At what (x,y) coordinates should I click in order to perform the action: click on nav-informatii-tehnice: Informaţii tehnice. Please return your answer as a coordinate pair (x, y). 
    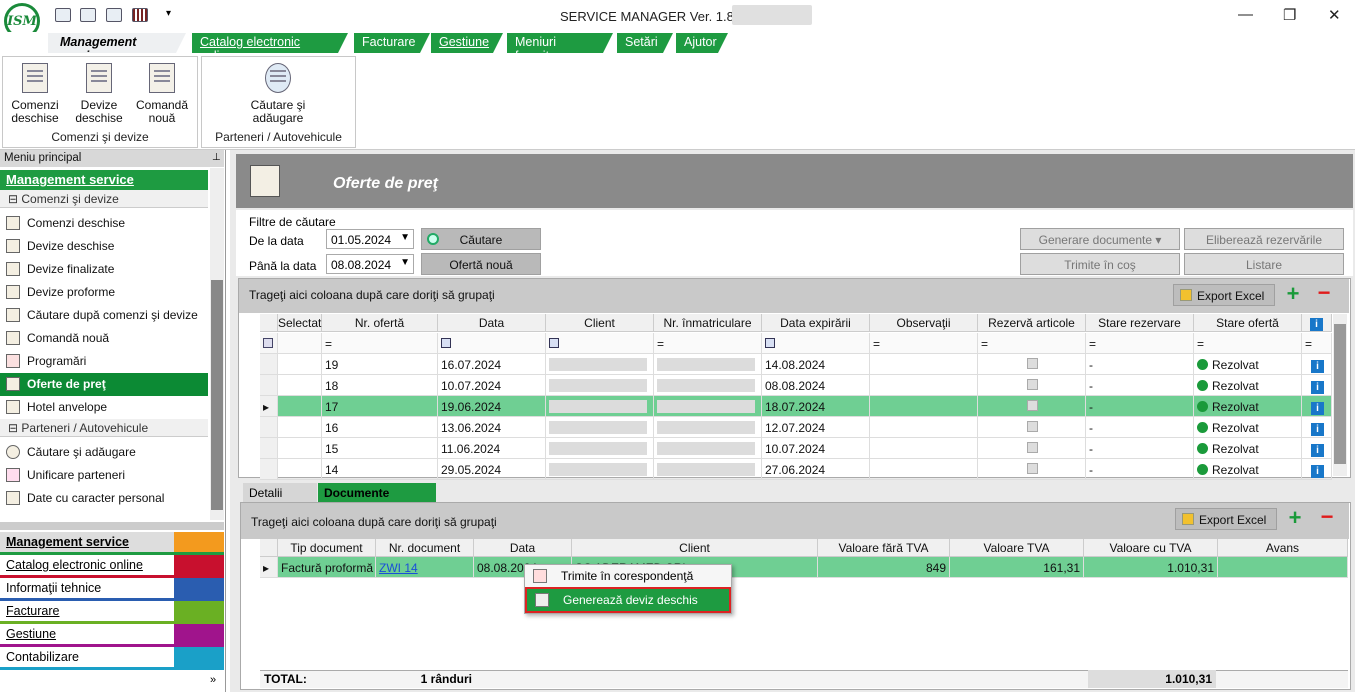
    Looking at the image, I should click on (112, 589).